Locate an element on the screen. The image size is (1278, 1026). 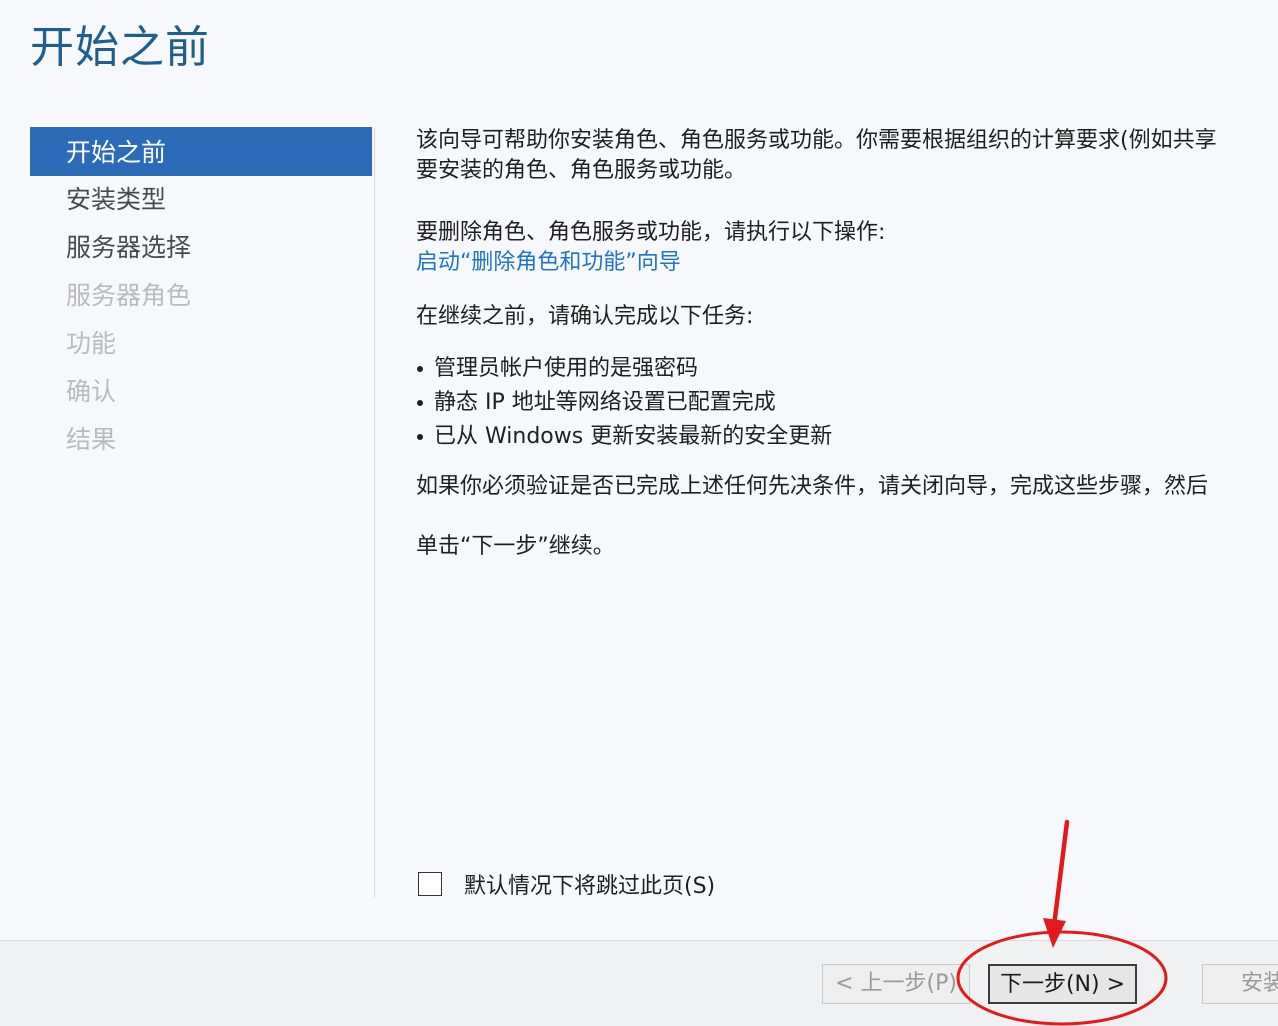
confirm-tasks-text: 在继续之前，请确认完成以下任务: is located at coordinates (585, 316).